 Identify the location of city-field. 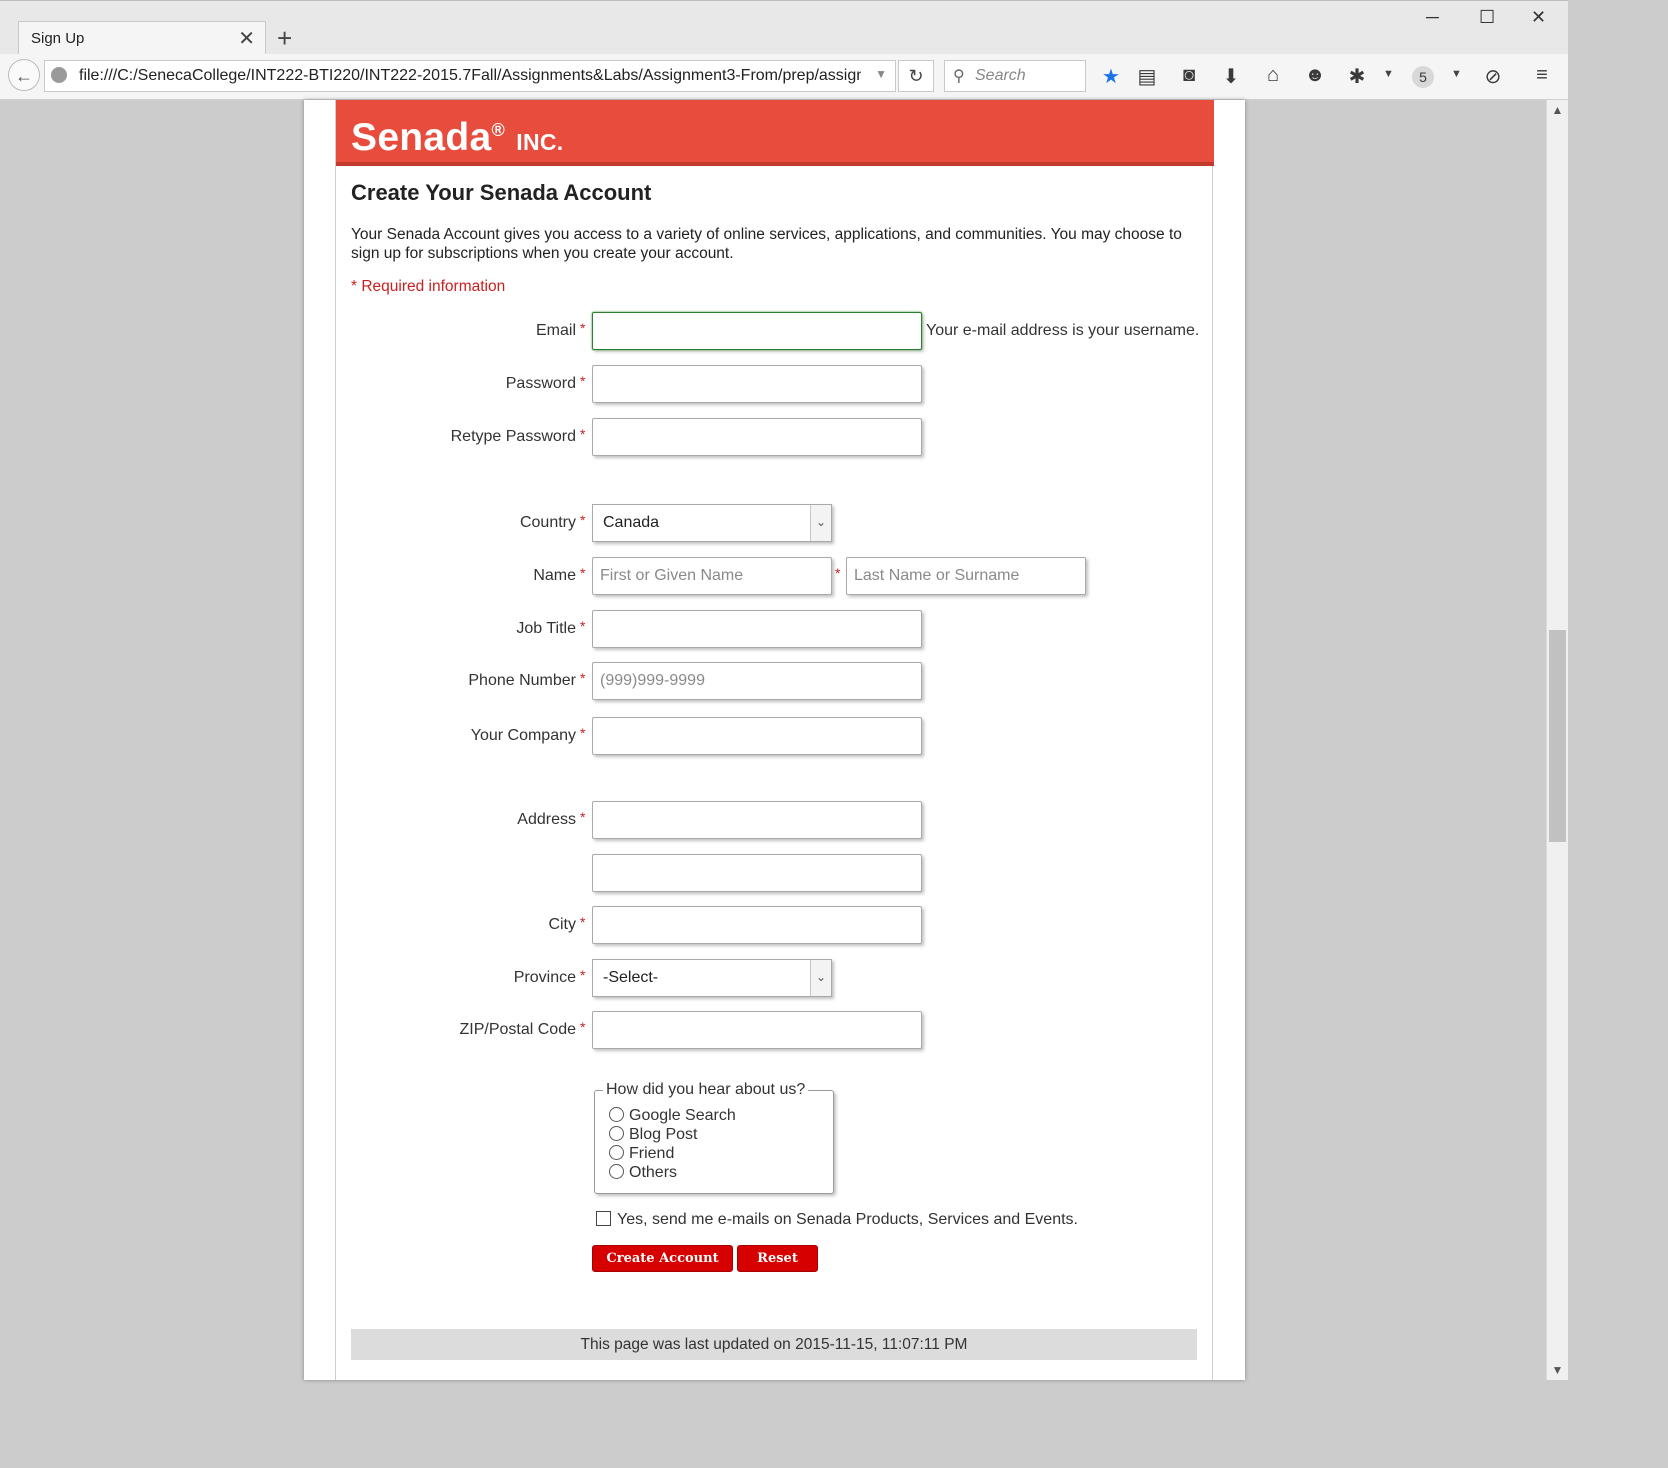
(757, 925).